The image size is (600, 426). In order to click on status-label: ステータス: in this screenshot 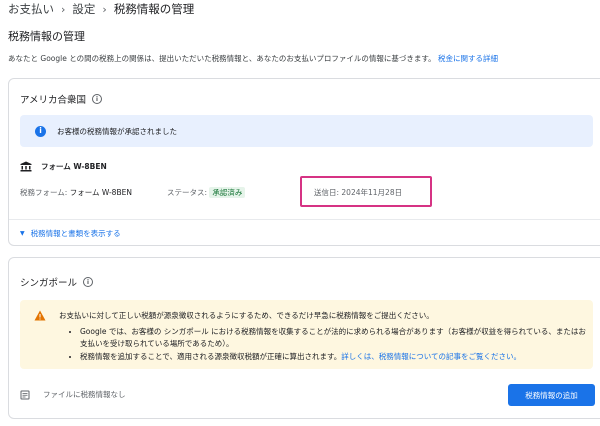, I will do `click(187, 192)`.